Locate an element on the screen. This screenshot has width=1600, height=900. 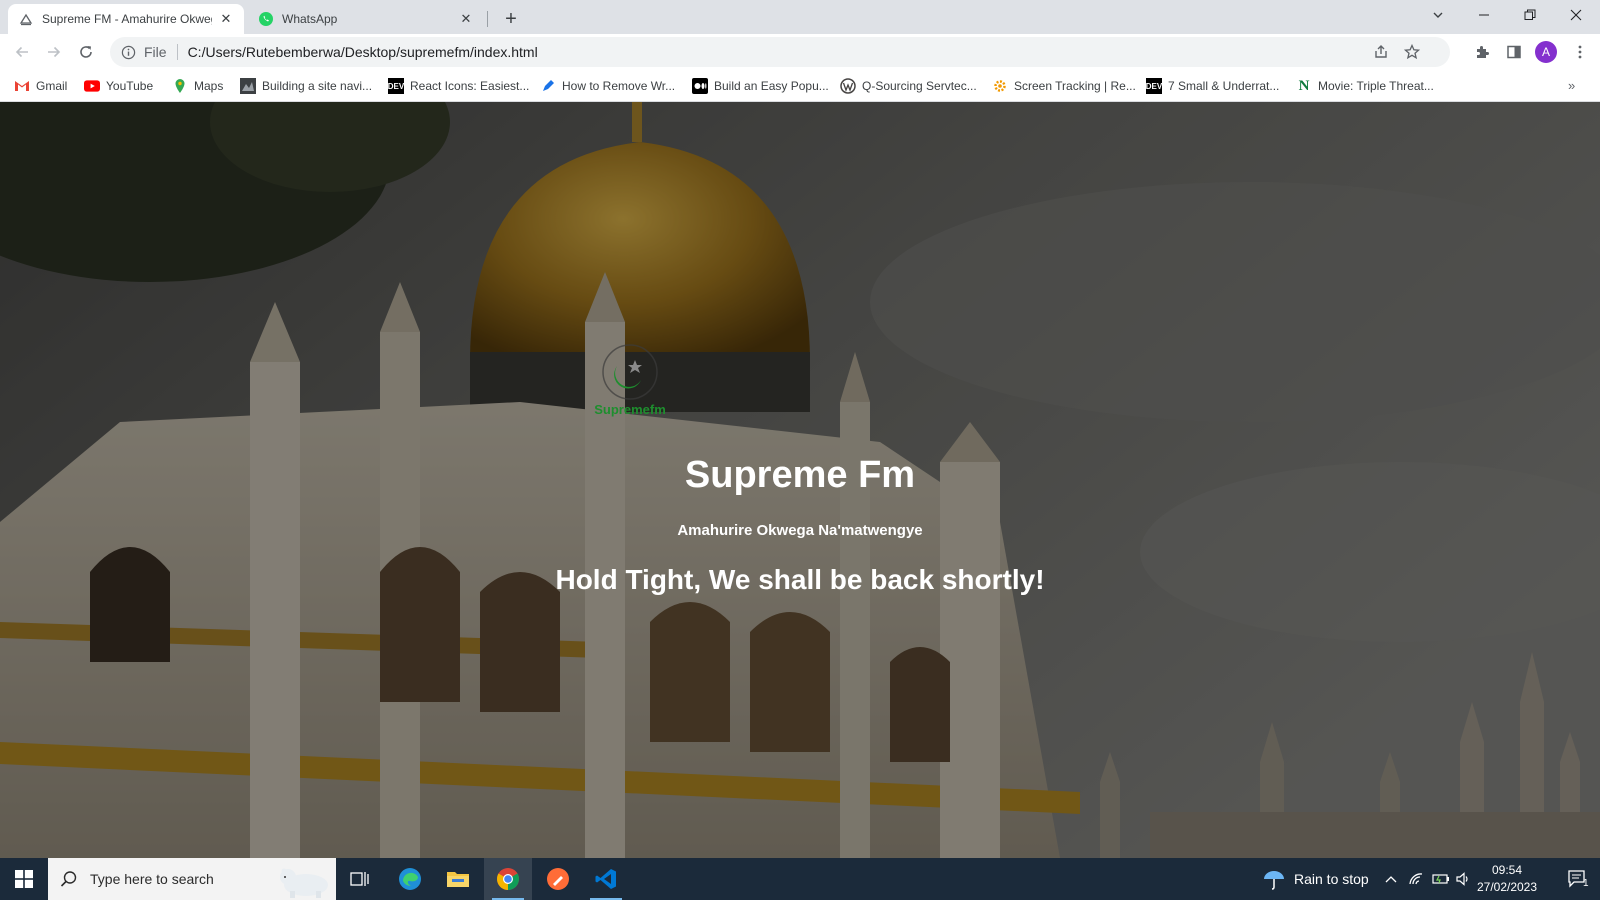
notification-count: 1 is located at coordinates (1586, 883).